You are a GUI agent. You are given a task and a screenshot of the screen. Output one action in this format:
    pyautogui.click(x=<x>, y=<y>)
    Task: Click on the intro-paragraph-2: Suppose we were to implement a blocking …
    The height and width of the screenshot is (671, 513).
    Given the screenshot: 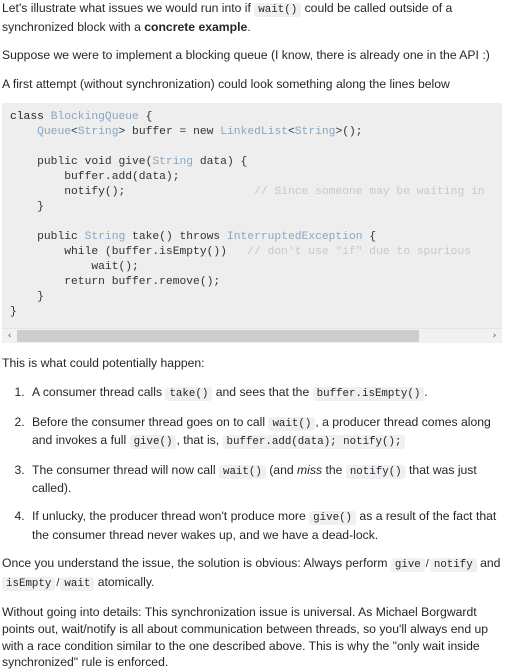 What is the action you would take?
    pyautogui.click(x=246, y=55)
    